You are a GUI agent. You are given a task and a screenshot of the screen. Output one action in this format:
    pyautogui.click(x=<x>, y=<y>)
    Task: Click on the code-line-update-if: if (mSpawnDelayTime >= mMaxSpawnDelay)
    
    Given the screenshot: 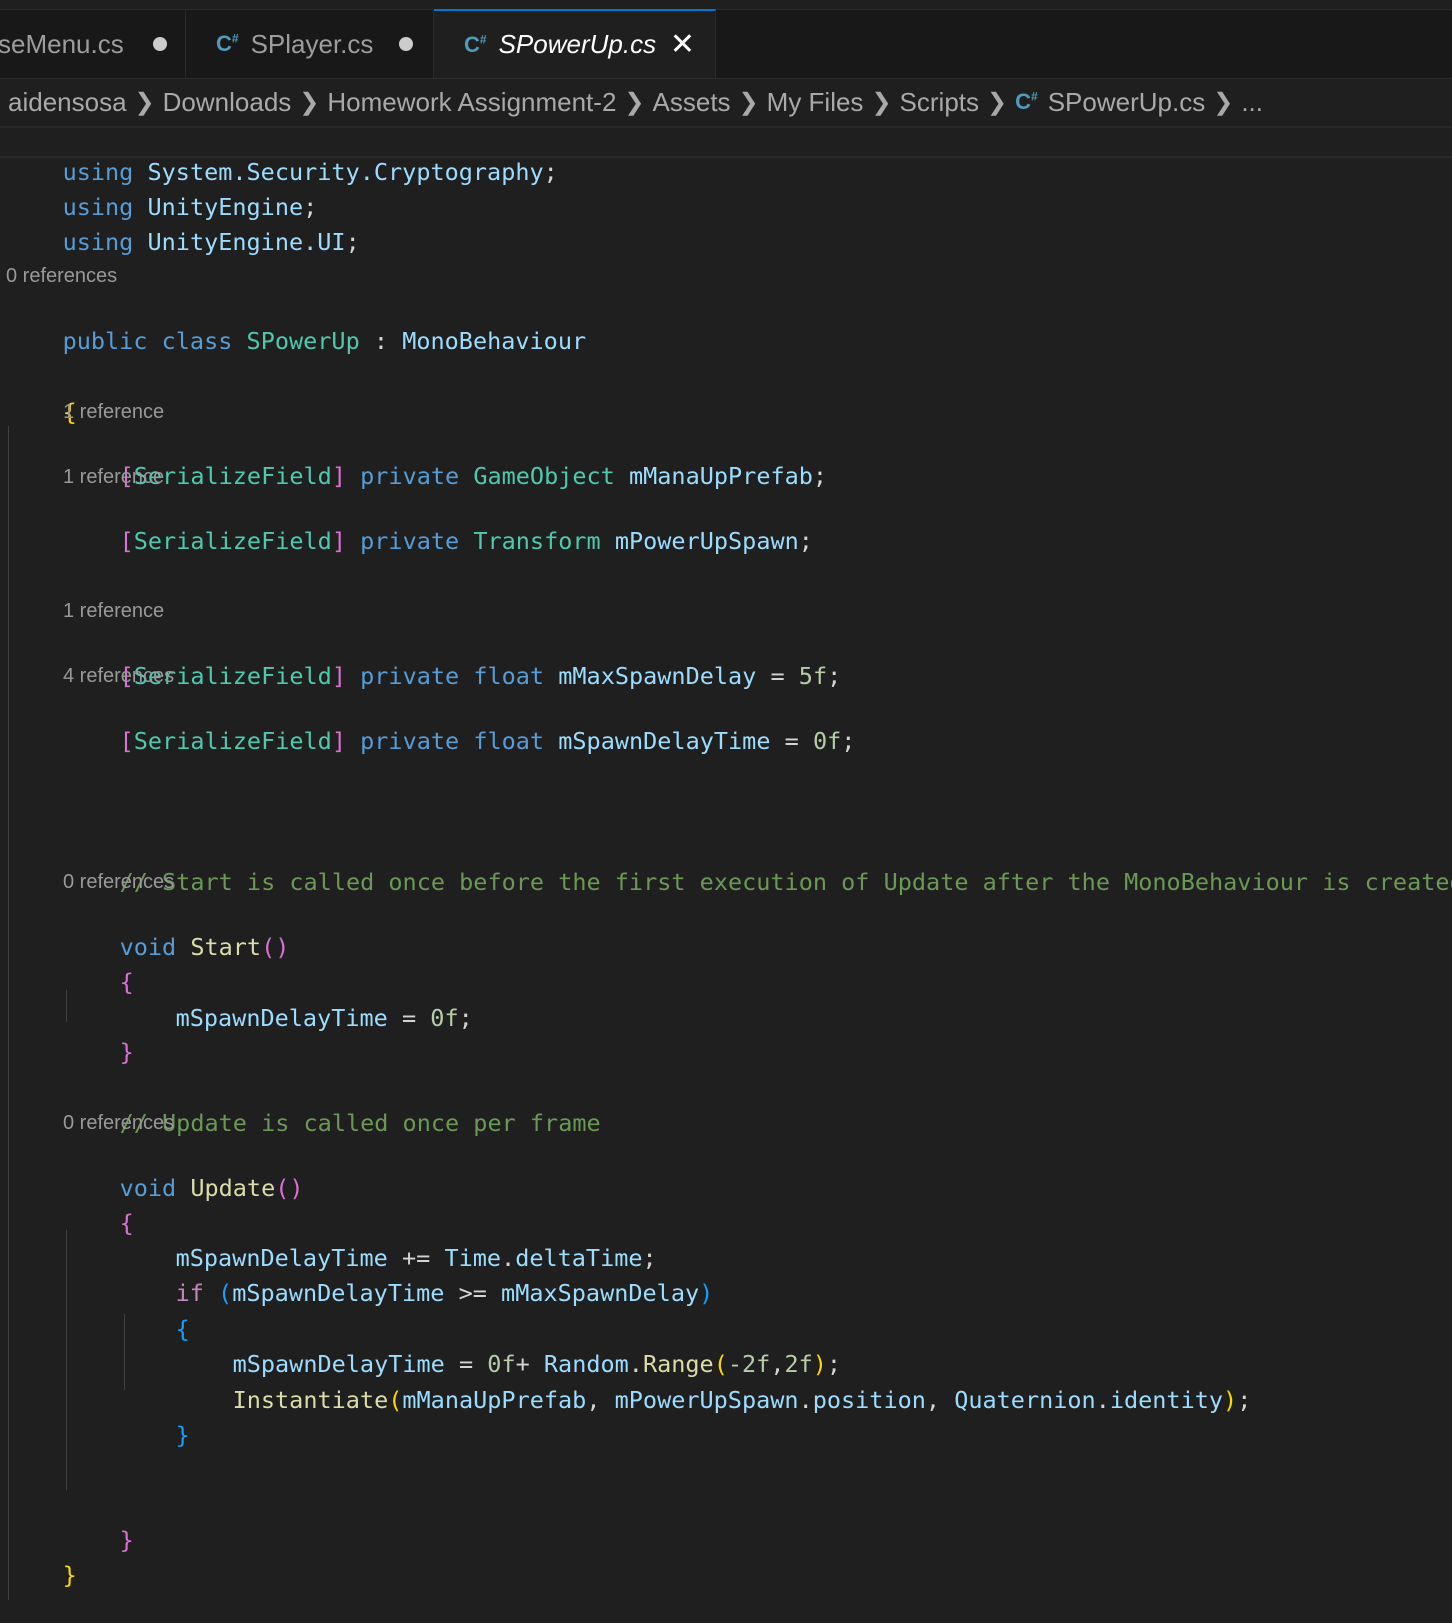 What is the action you would take?
    pyautogui.click(x=416, y=1276)
    